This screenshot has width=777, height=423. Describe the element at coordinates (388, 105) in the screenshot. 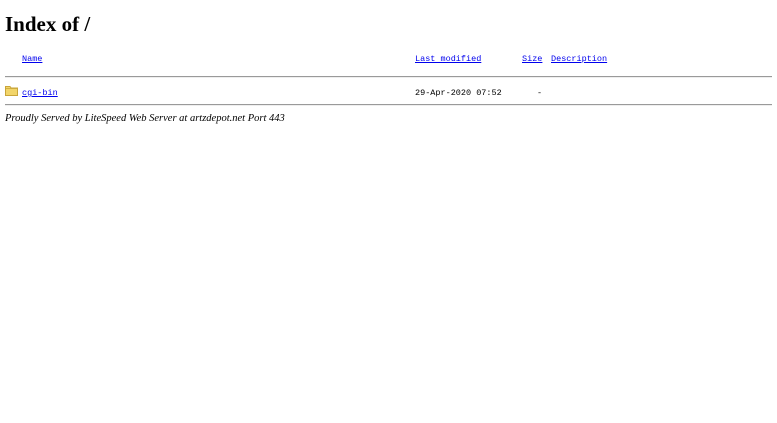

I see `footer-divider` at that location.